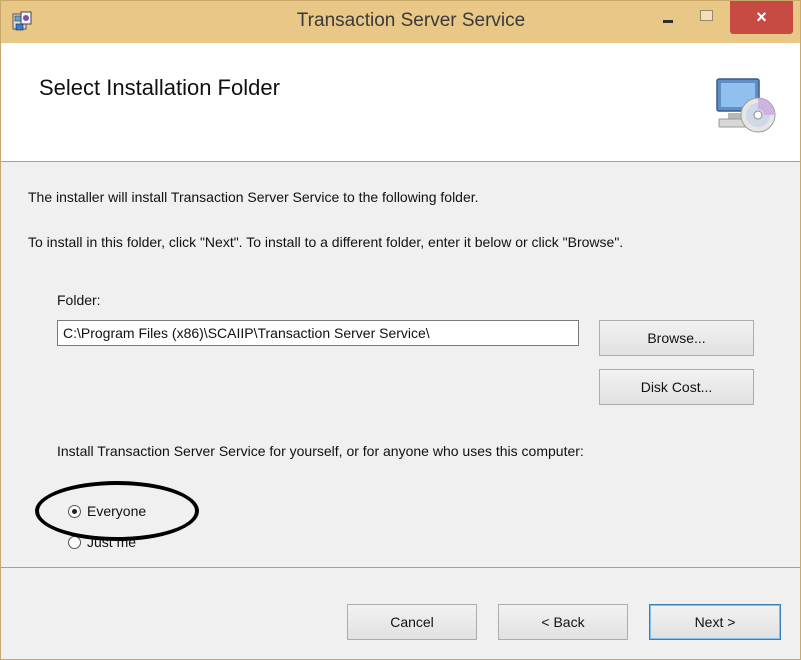 The width and height of the screenshot is (801, 660). What do you see at coordinates (79, 300) in the screenshot?
I see `folder-label: Folder:` at bounding box center [79, 300].